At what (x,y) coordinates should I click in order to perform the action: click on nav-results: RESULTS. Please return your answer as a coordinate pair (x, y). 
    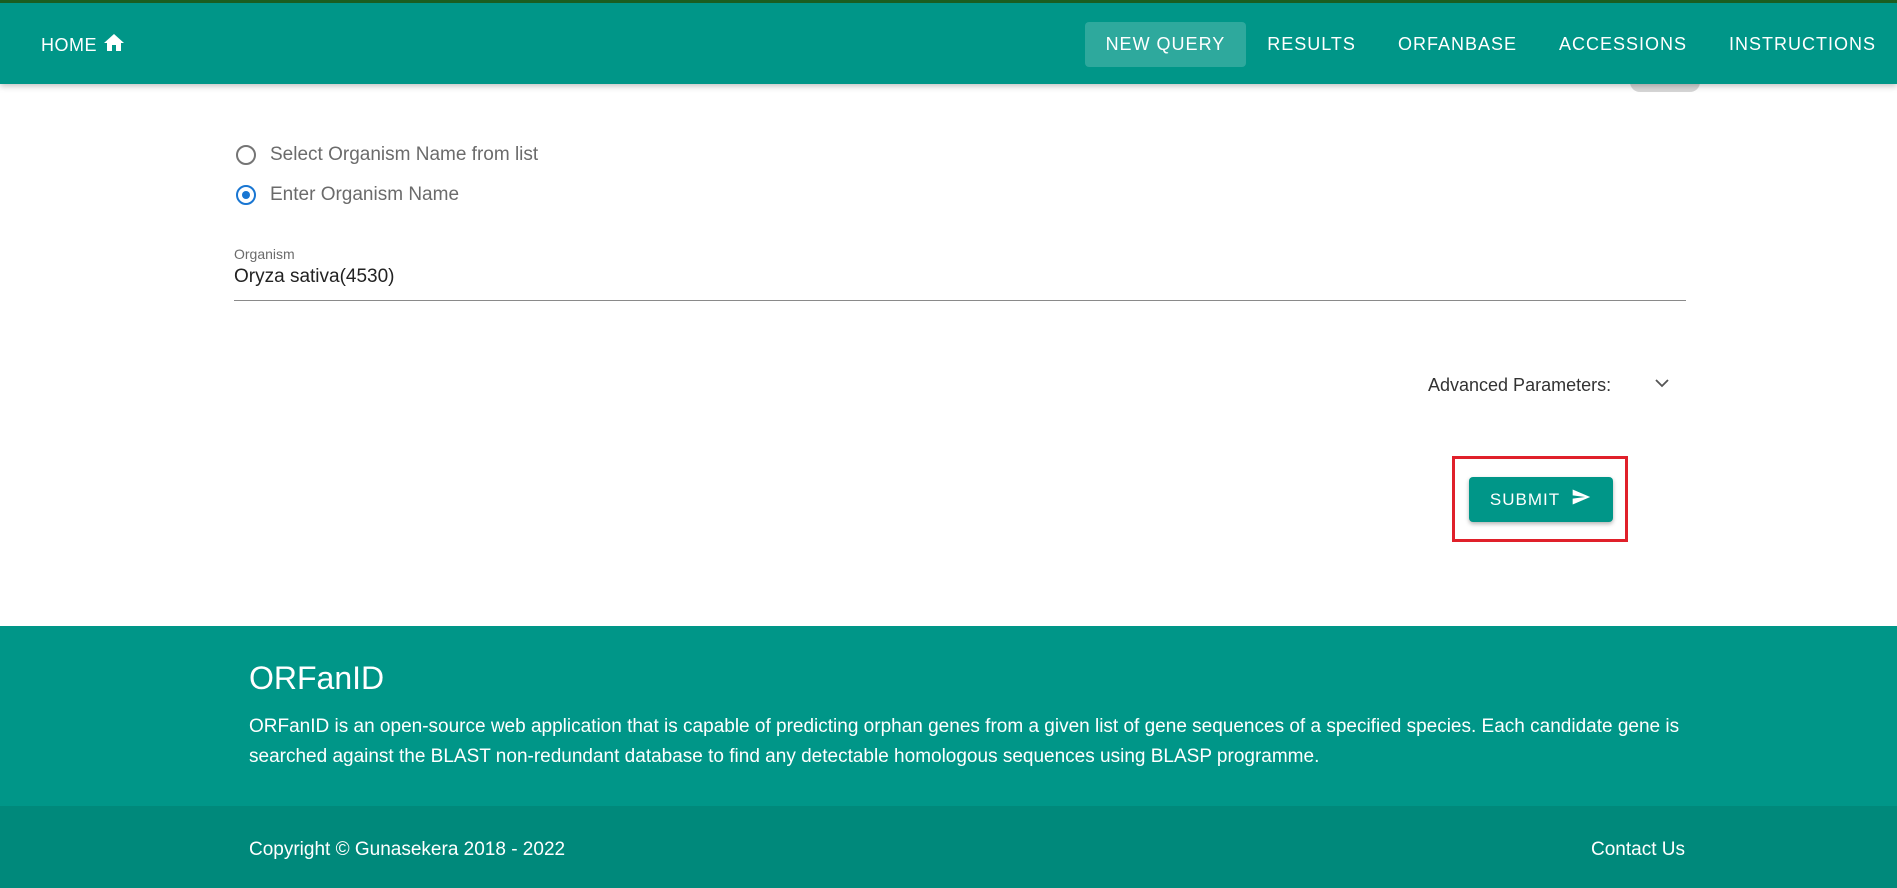
    Looking at the image, I should click on (1311, 44).